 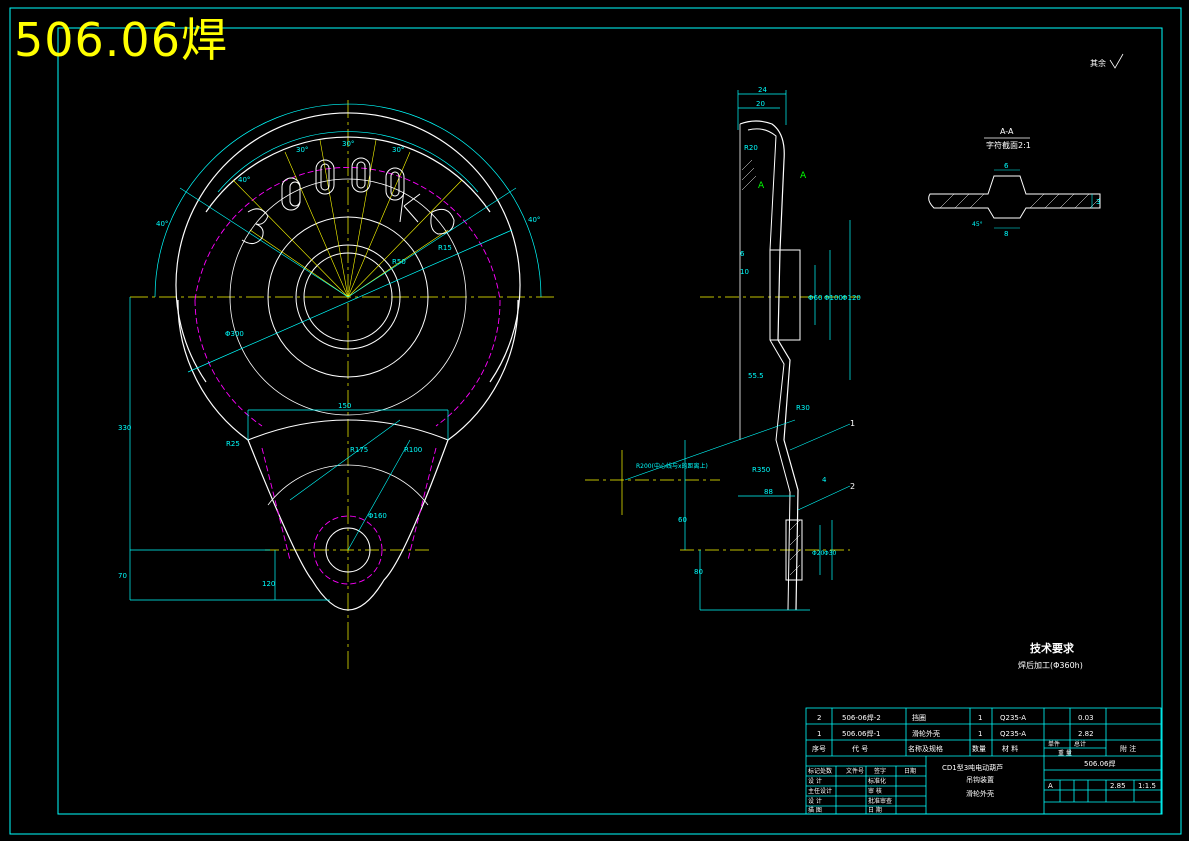 What do you see at coordinates (1116, 61) in the screenshot?
I see `roughness-icon` at bounding box center [1116, 61].